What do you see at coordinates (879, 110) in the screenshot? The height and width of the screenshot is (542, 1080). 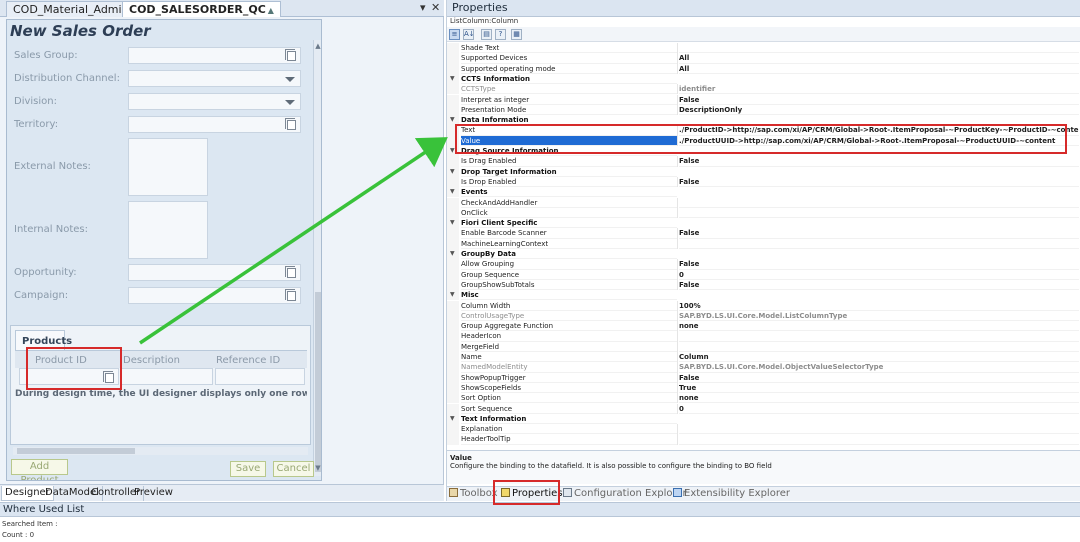 I see `property-value: DescriptionOnly` at bounding box center [879, 110].